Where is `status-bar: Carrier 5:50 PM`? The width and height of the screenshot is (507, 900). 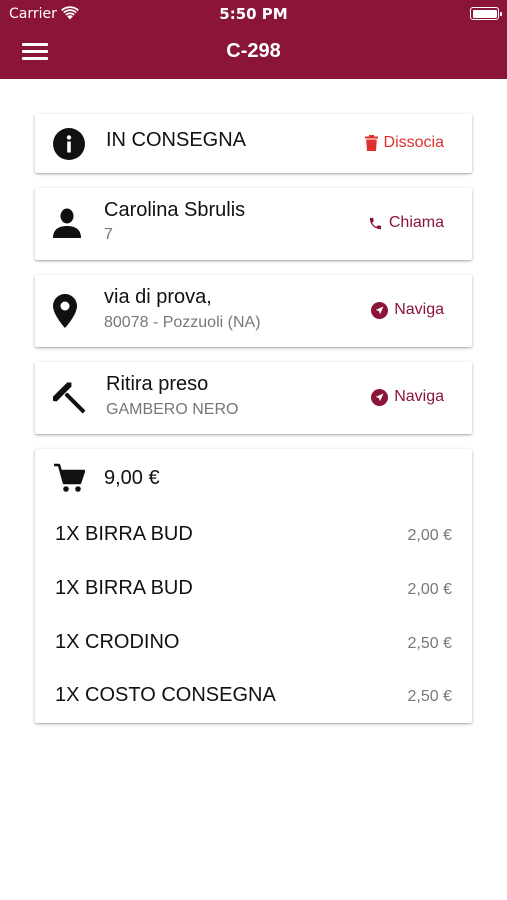 status-bar: Carrier 5:50 PM is located at coordinates (253, 14).